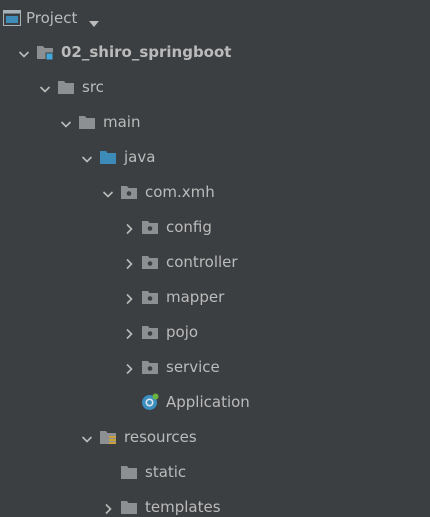  I want to click on tree-node-label: resources, so click(160, 437).